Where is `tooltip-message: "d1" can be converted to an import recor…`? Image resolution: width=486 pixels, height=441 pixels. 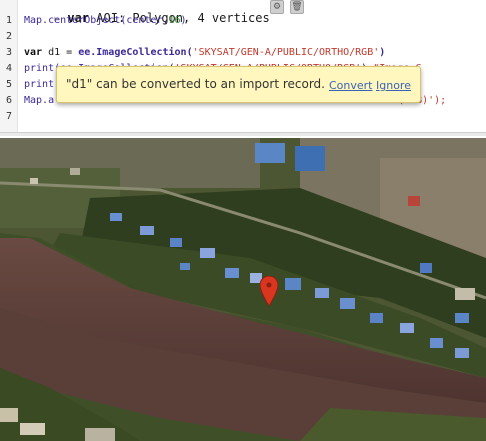
tooltip-message: "d1" can be converted to an import recor… is located at coordinates (195, 84).